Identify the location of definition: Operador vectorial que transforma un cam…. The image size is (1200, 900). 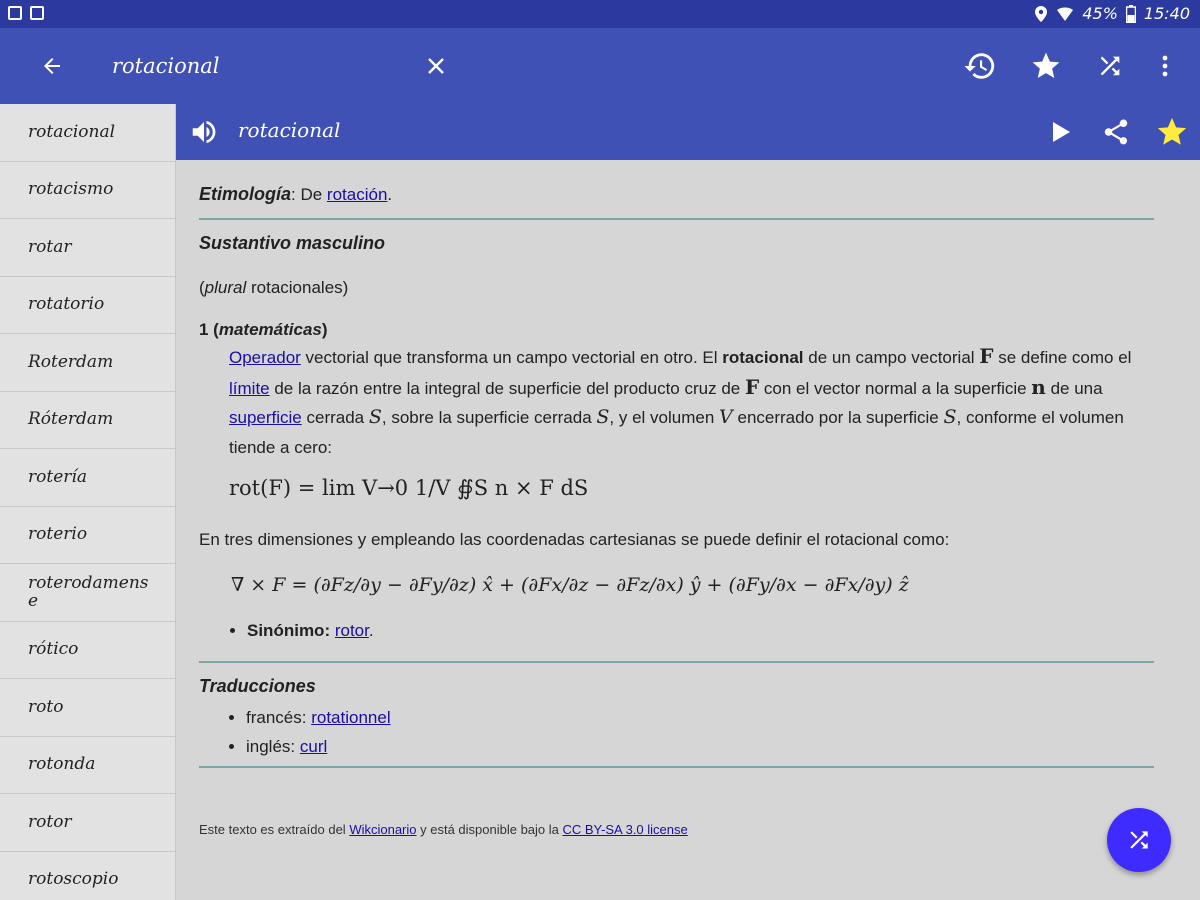
(691, 402).